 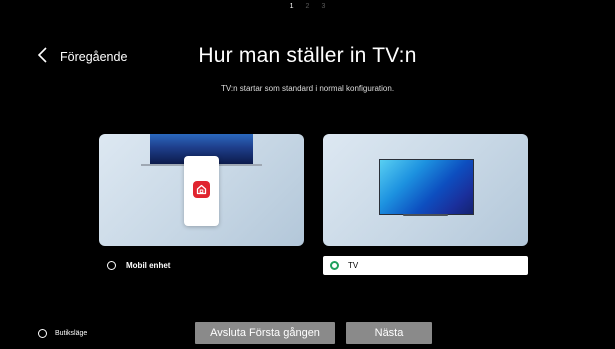 I want to click on mobile-option-card, so click(x=201, y=190).